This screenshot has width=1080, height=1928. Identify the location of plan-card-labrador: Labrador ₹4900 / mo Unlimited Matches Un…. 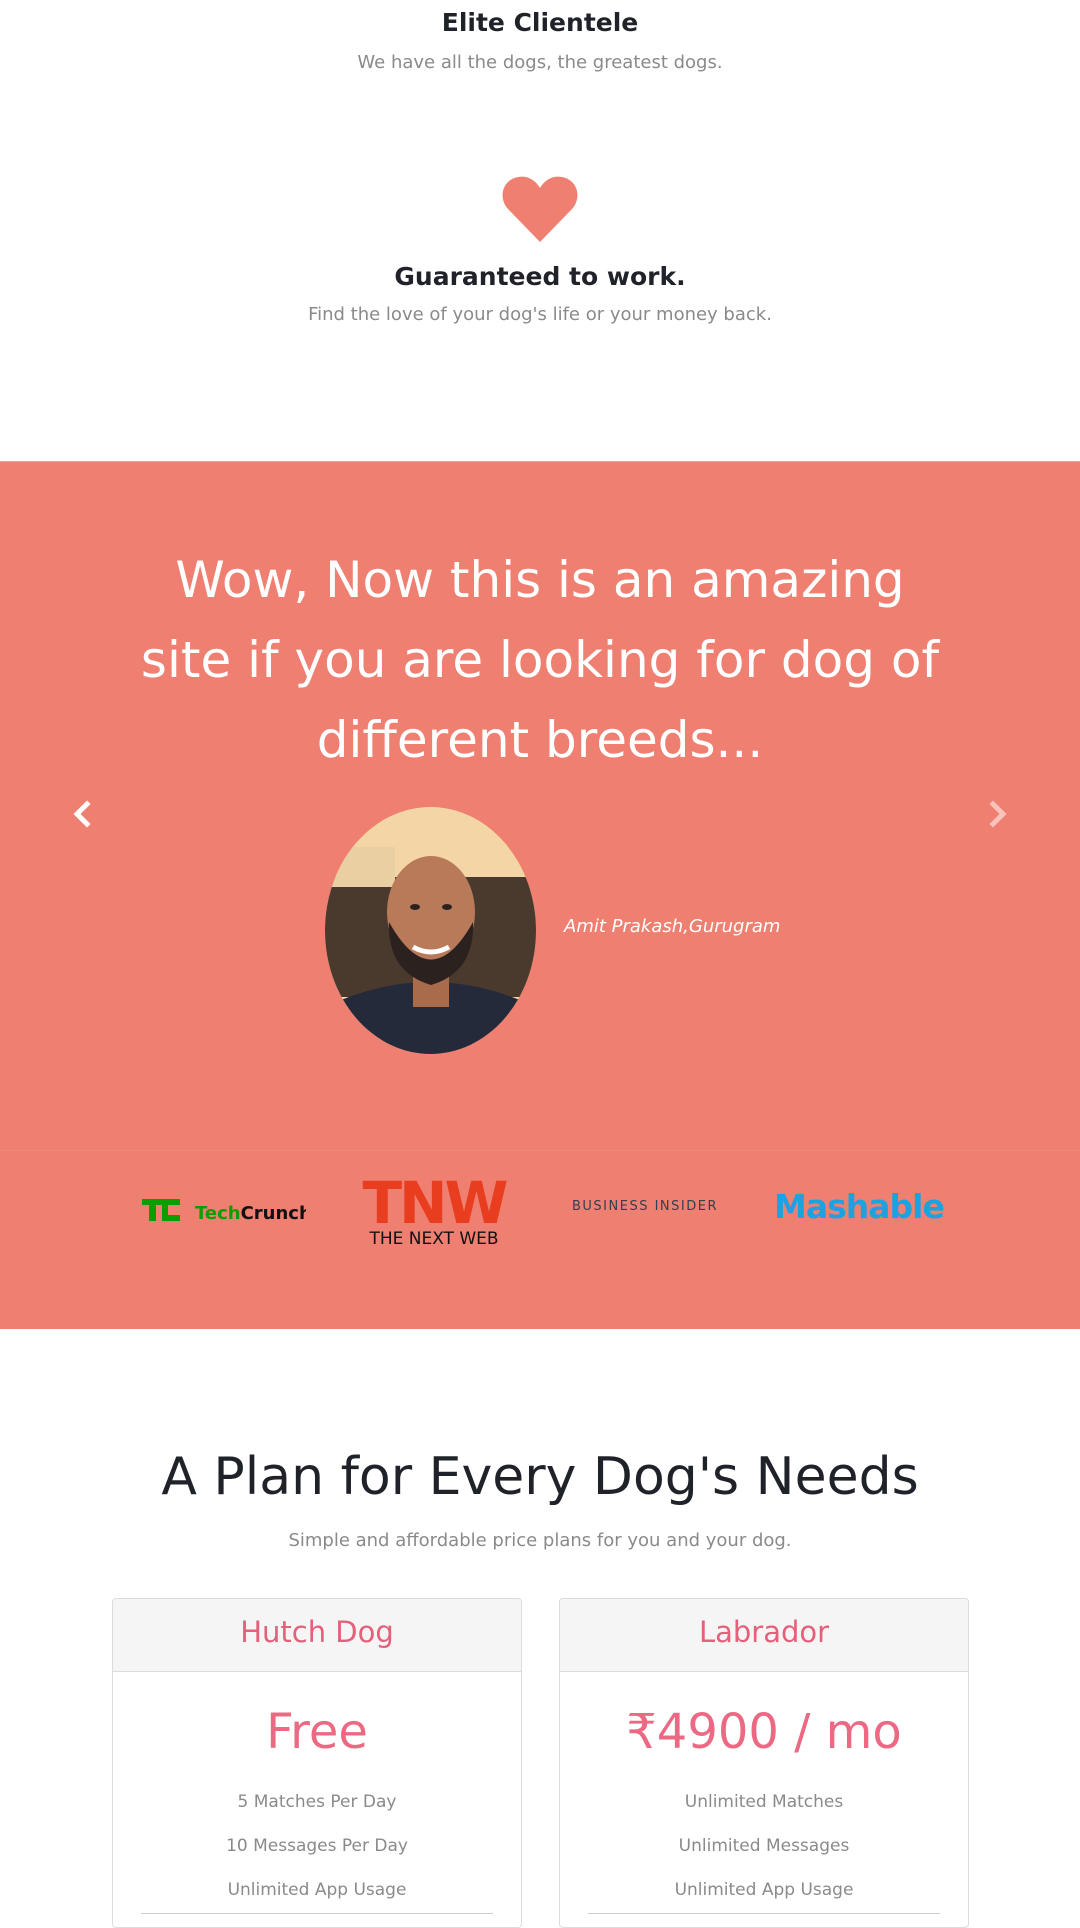
(764, 1763).